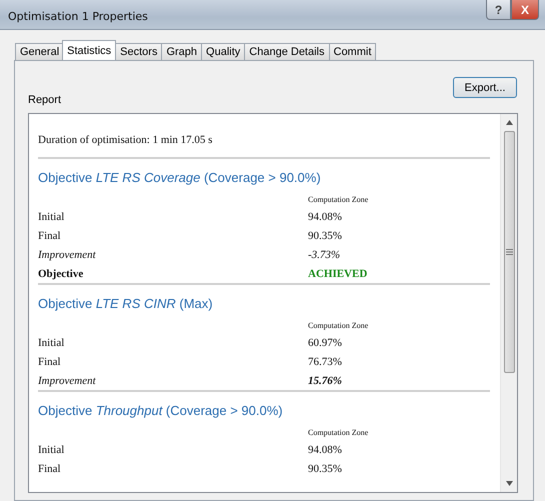 The image size is (545, 501). What do you see at coordinates (45, 100) in the screenshot?
I see `report-label: Report` at bounding box center [45, 100].